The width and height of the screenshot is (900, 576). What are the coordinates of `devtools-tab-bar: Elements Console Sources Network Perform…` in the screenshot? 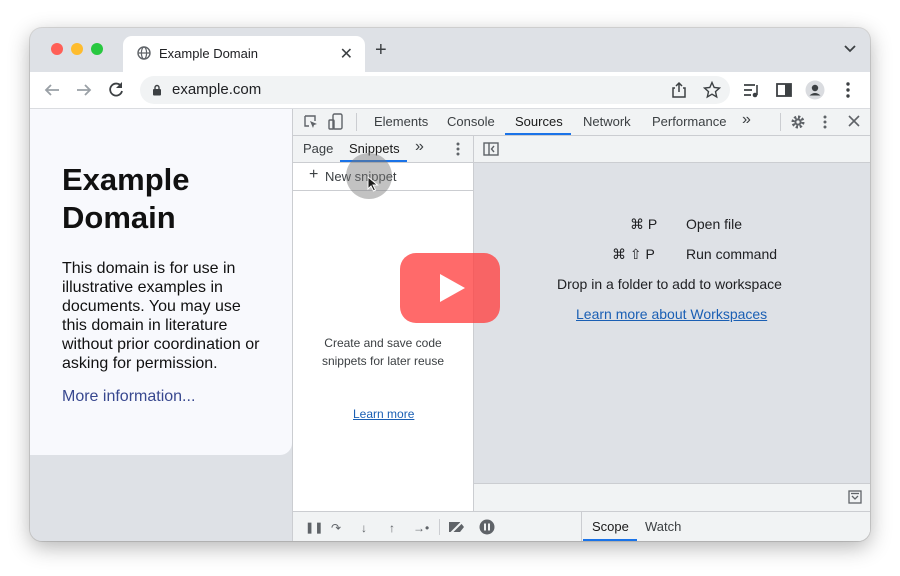 It's located at (581, 122).